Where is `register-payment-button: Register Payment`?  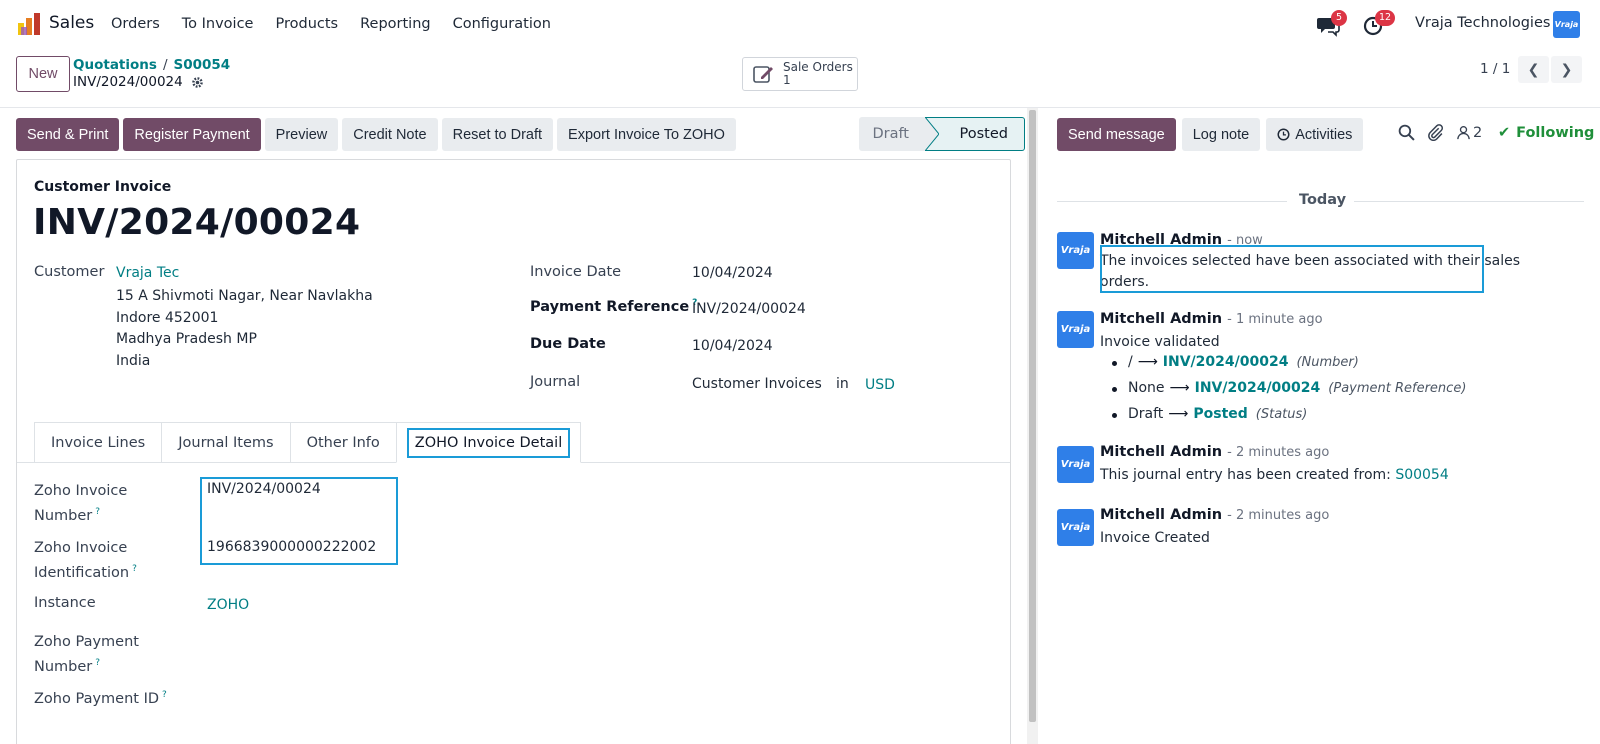
register-payment-button: Register Payment is located at coordinates (192, 134).